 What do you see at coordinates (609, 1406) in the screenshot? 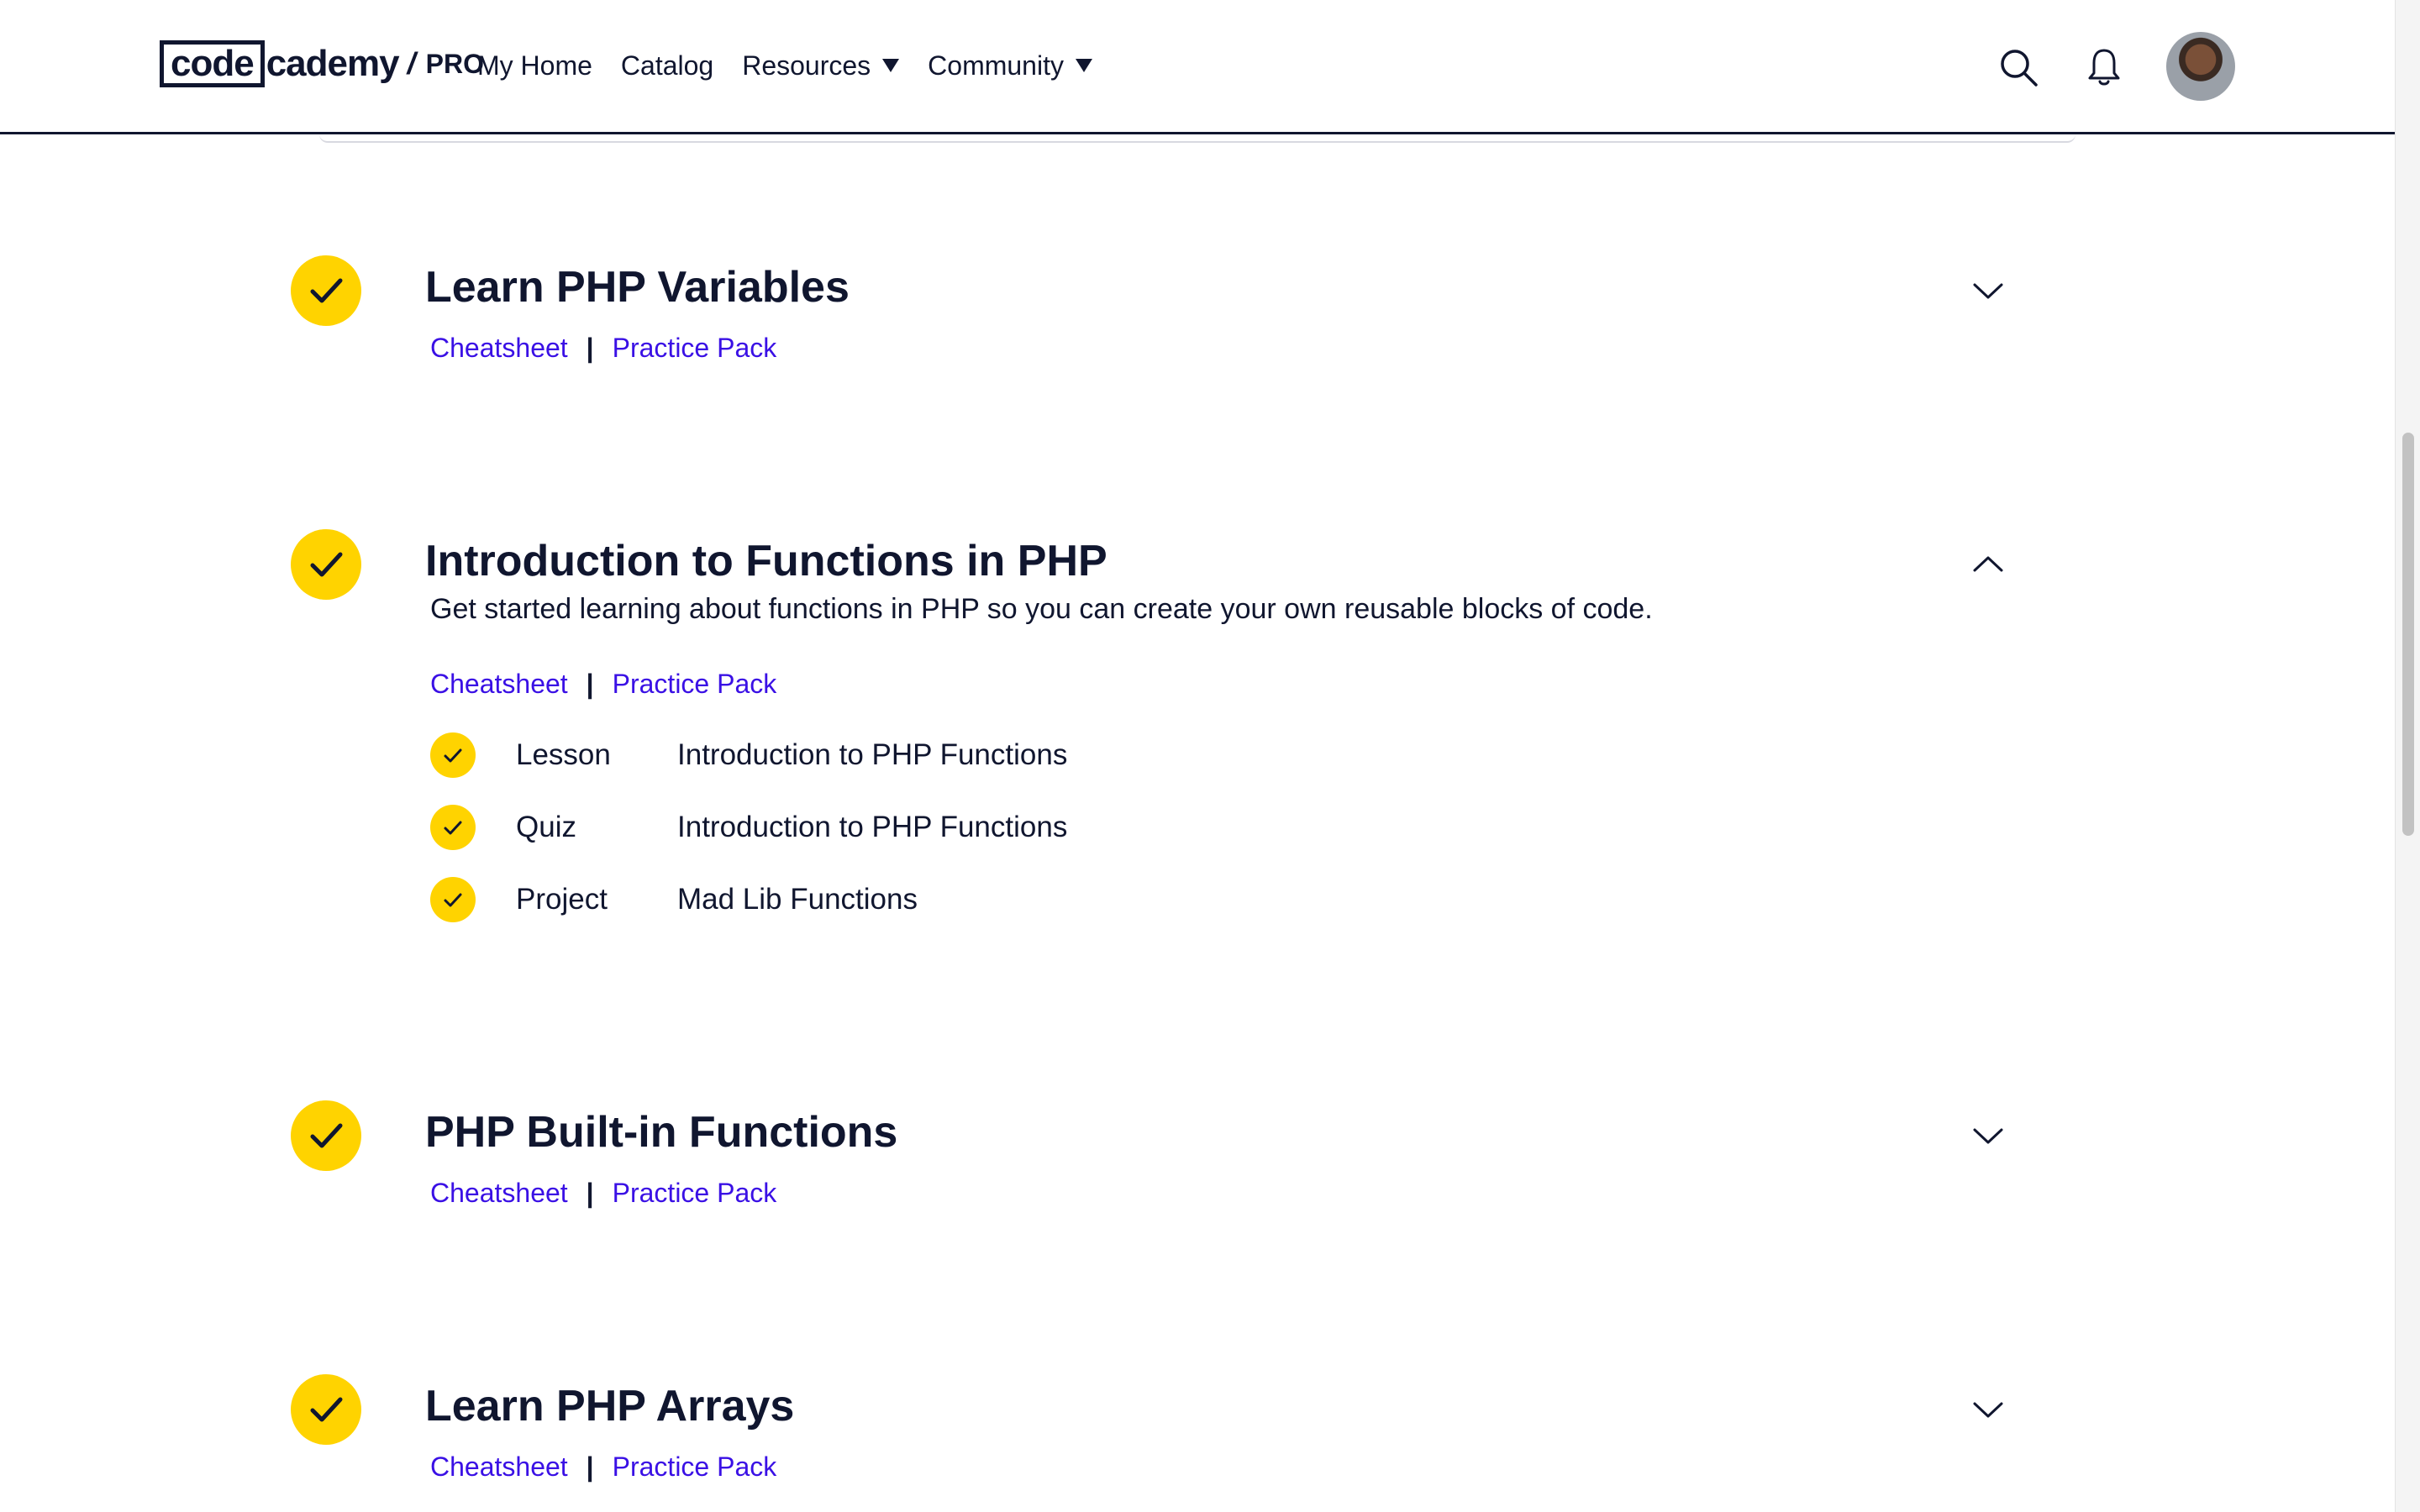
I see `module-title: Learn PHP Arrays` at bounding box center [609, 1406].